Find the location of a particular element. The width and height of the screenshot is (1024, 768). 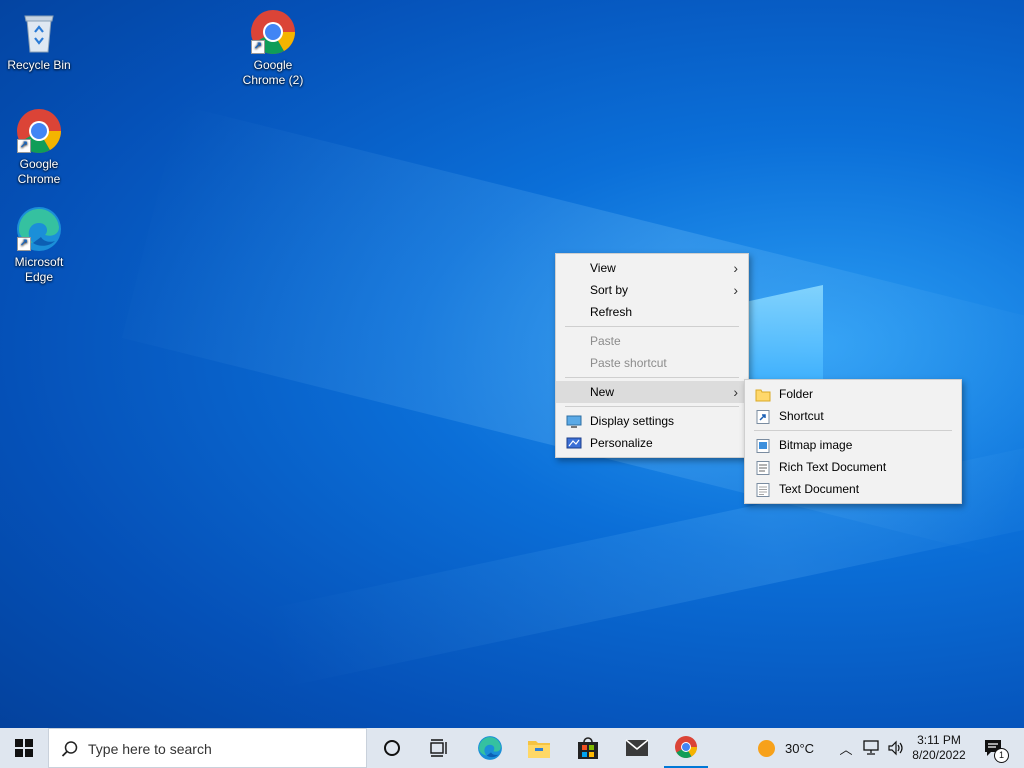

desktop-icon-label: Microsoft Edge is located at coordinates (39, 269).